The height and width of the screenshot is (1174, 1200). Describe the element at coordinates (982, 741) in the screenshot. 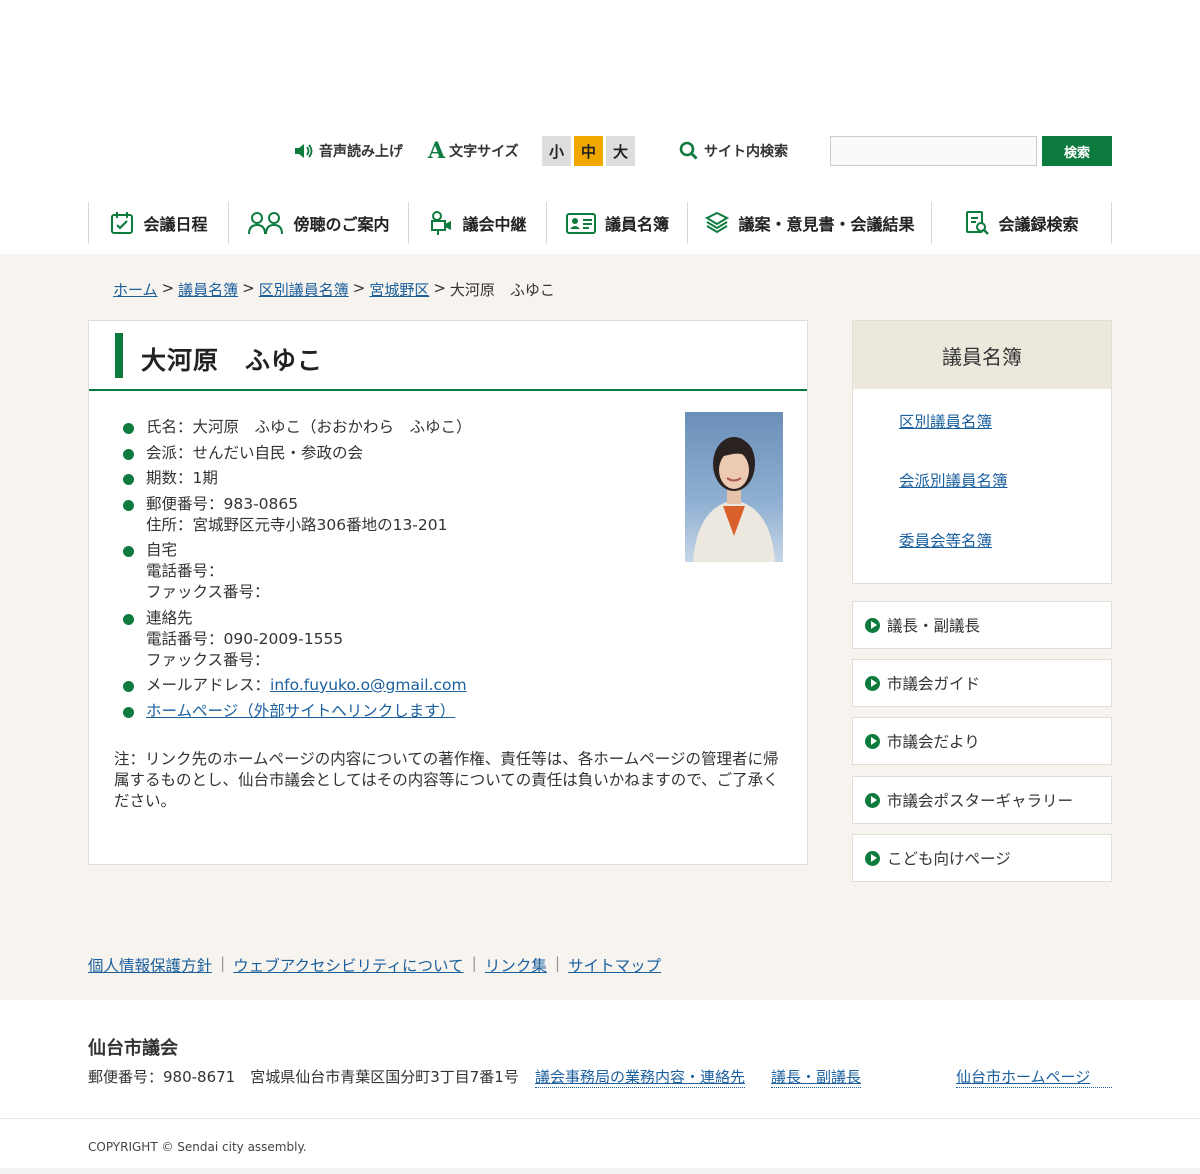

I see `sidebar-button-newsletter: 市議会だより` at that location.